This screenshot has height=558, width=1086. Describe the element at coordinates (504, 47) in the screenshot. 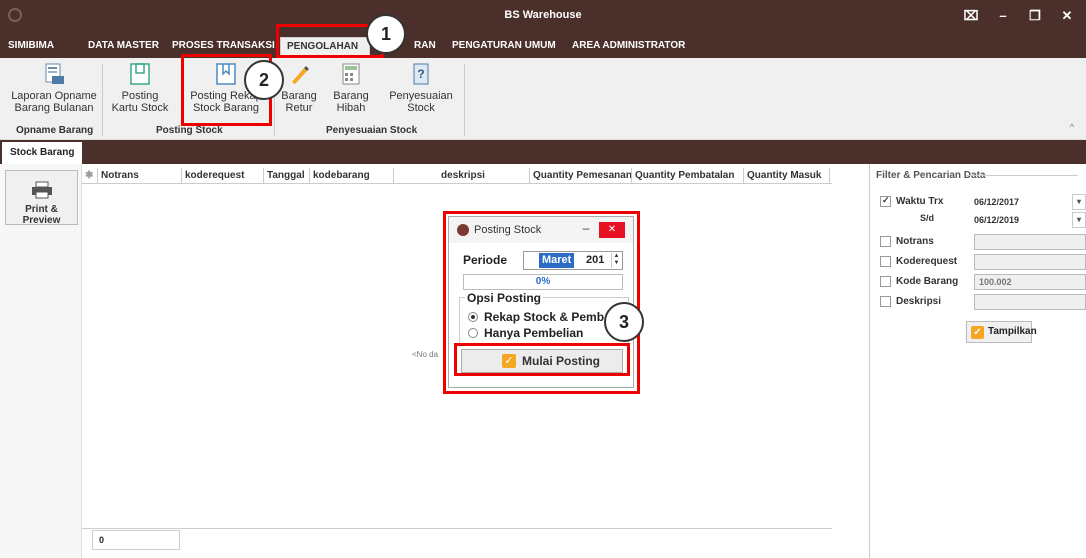

I see `tab-pengaturan-umum: PENGATURAN UMUM` at that location.